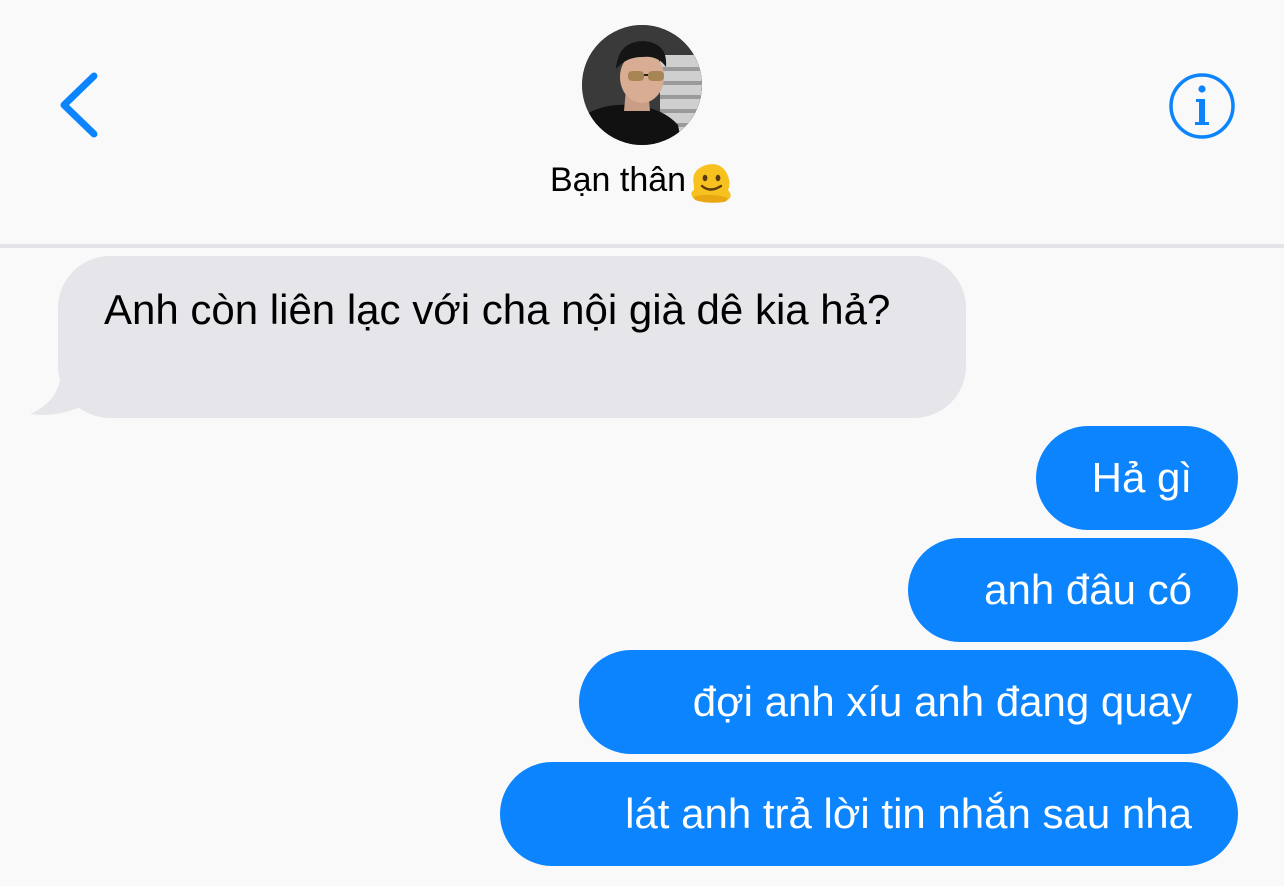 The image size is (1284, 886). I want to click on outgoing-message-bubble: lát anh trả lời tin nhắn sau nha, so click(869, 814).